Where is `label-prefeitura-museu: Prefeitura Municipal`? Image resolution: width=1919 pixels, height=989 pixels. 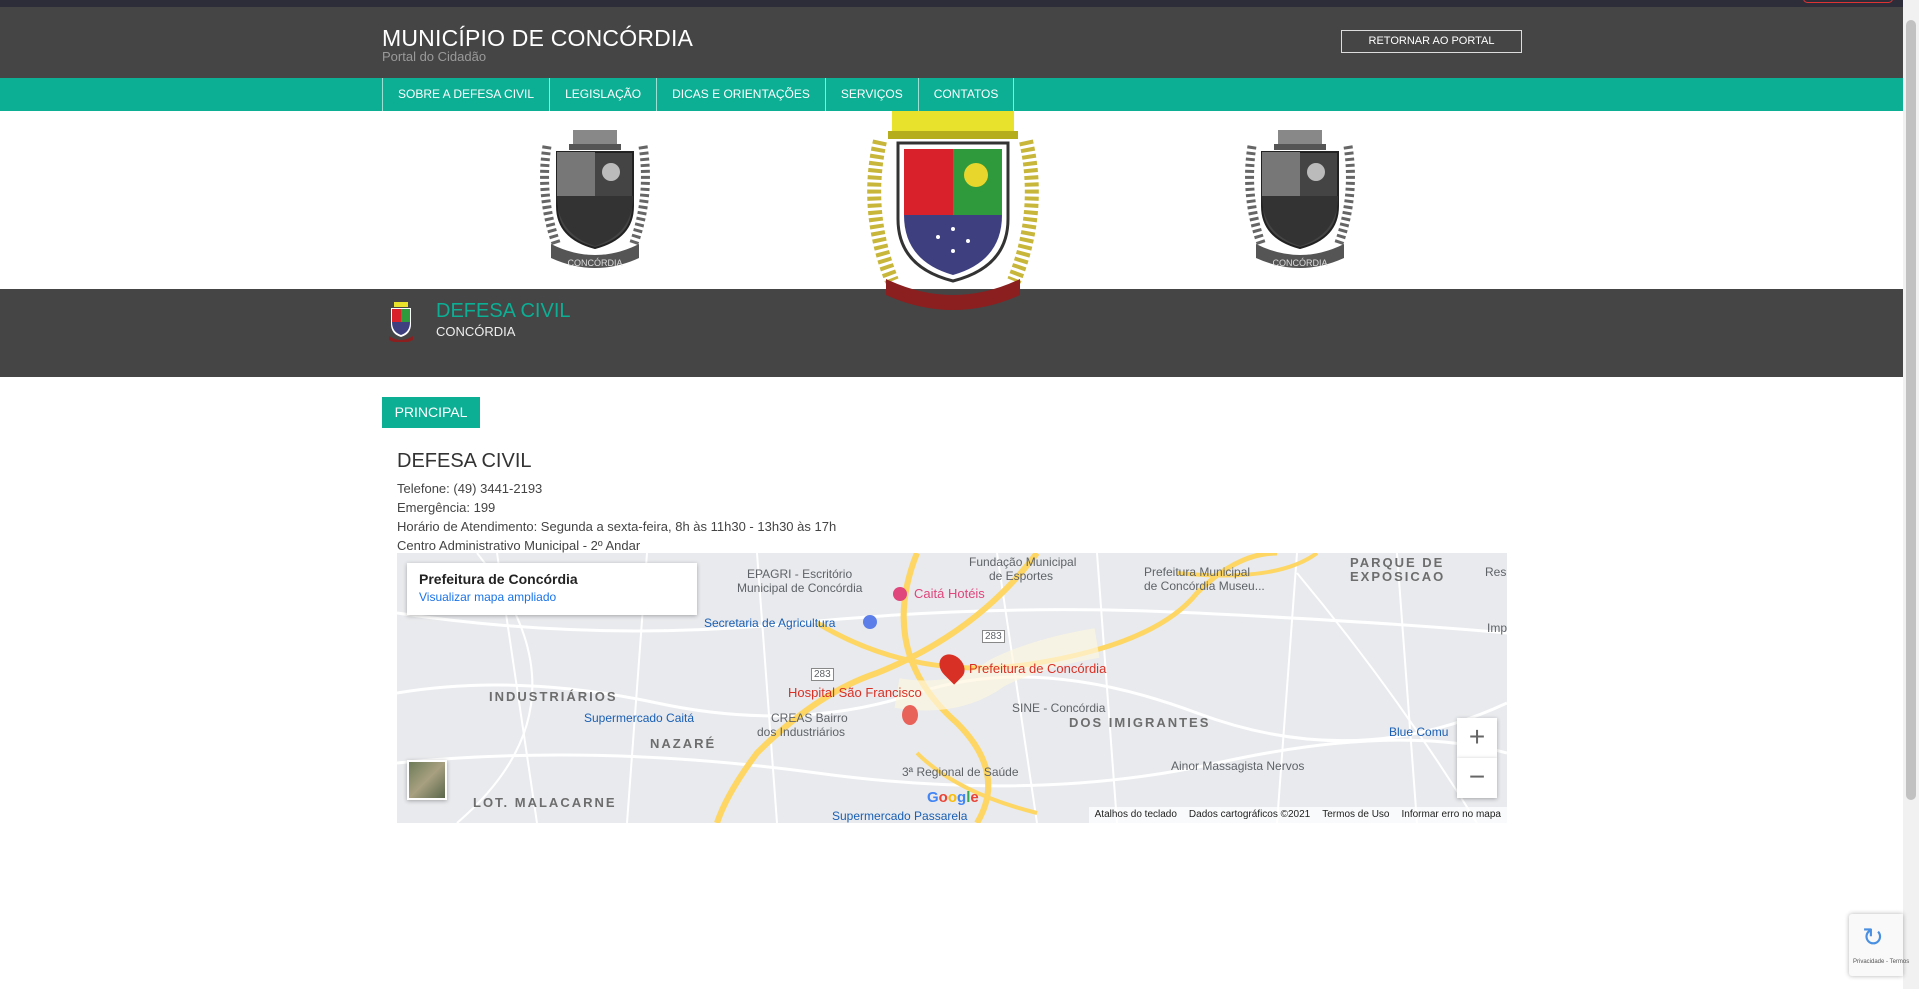
label-prefeitura-museu: Prefeitura Municipal is located at coordinates (1197, 572).